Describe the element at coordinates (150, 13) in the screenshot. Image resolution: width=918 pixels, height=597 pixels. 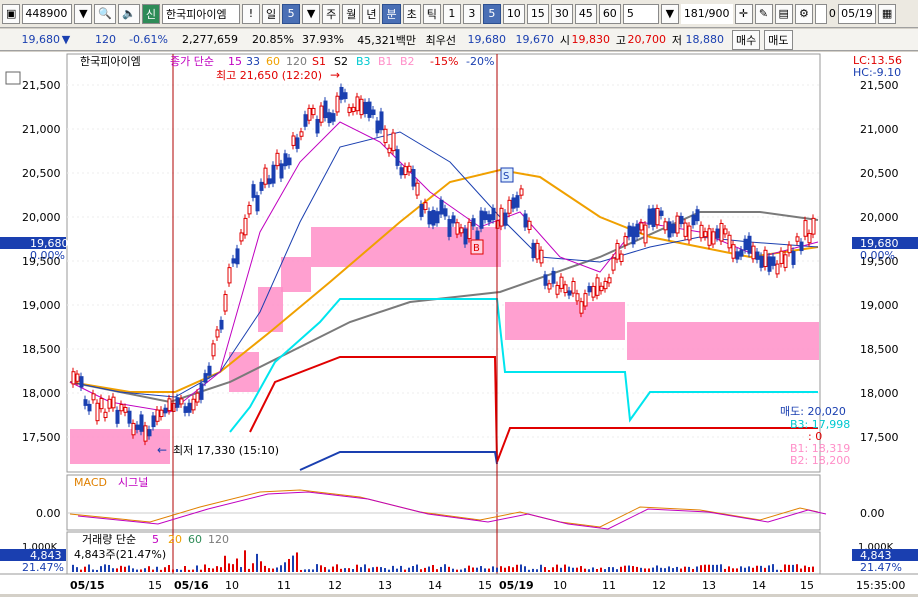
I see `shin-badge: 신` at that location.